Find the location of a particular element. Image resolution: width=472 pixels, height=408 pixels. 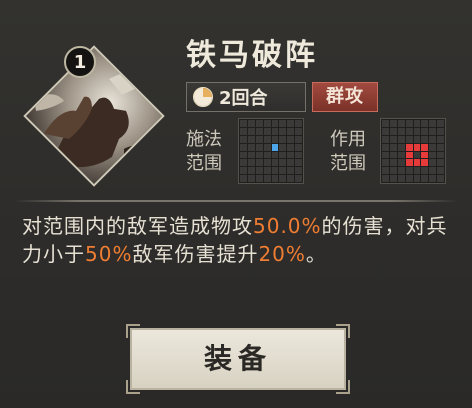

desc-text-1: 对范围内的敌军造成物攻 is located at coordinates (137, 226).